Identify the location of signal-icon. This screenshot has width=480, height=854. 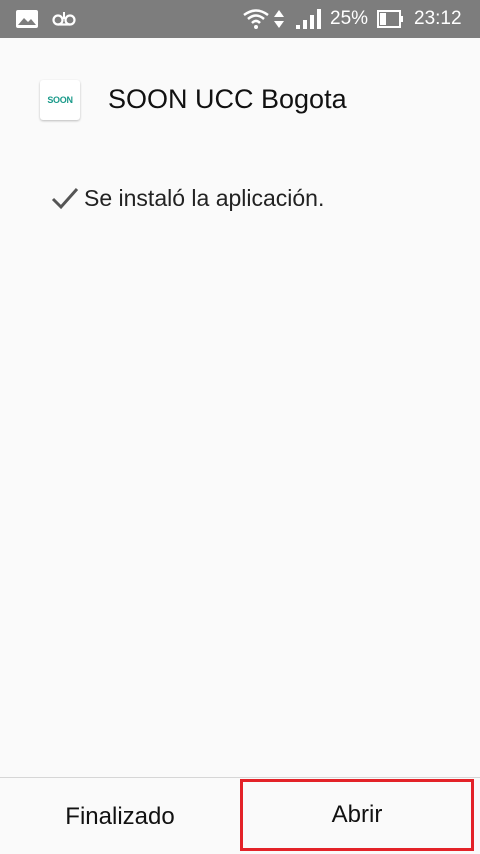
(309, 19).